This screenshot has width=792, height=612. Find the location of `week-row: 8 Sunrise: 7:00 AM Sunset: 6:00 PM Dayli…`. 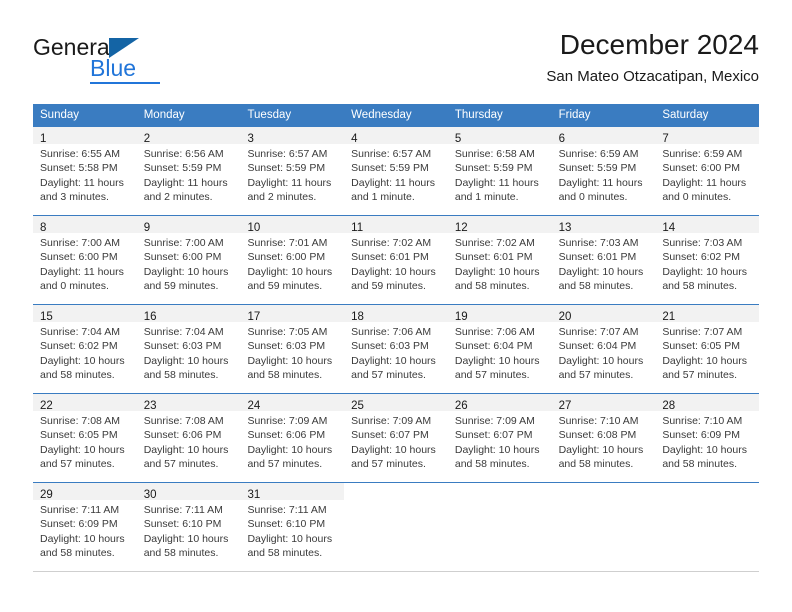

week-row: 8 Sunrise: 7:00 AM Sunset: 6:00 PM Dayli… is located at coordinates (396, 259).